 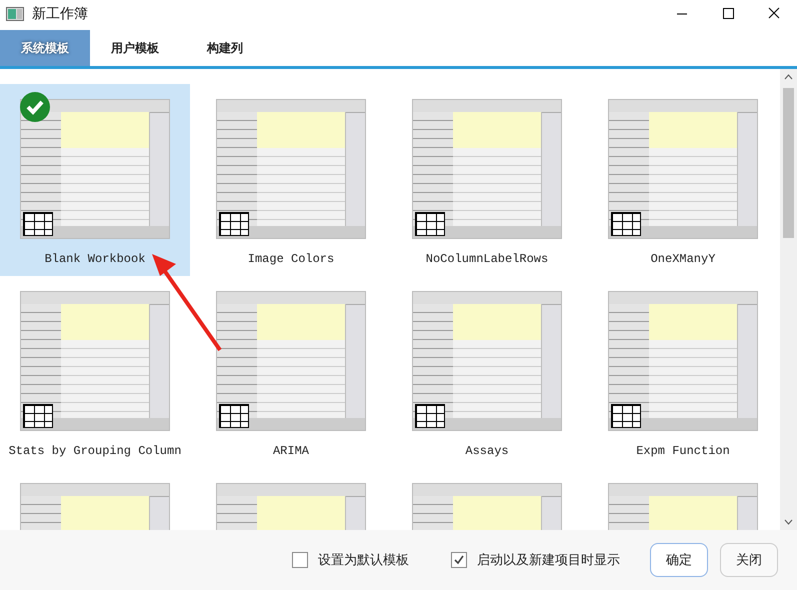 What do you see at coordinates (788, 163) in the screenshot?
I see `scroll-thumb` at bounding box center [788, 163].